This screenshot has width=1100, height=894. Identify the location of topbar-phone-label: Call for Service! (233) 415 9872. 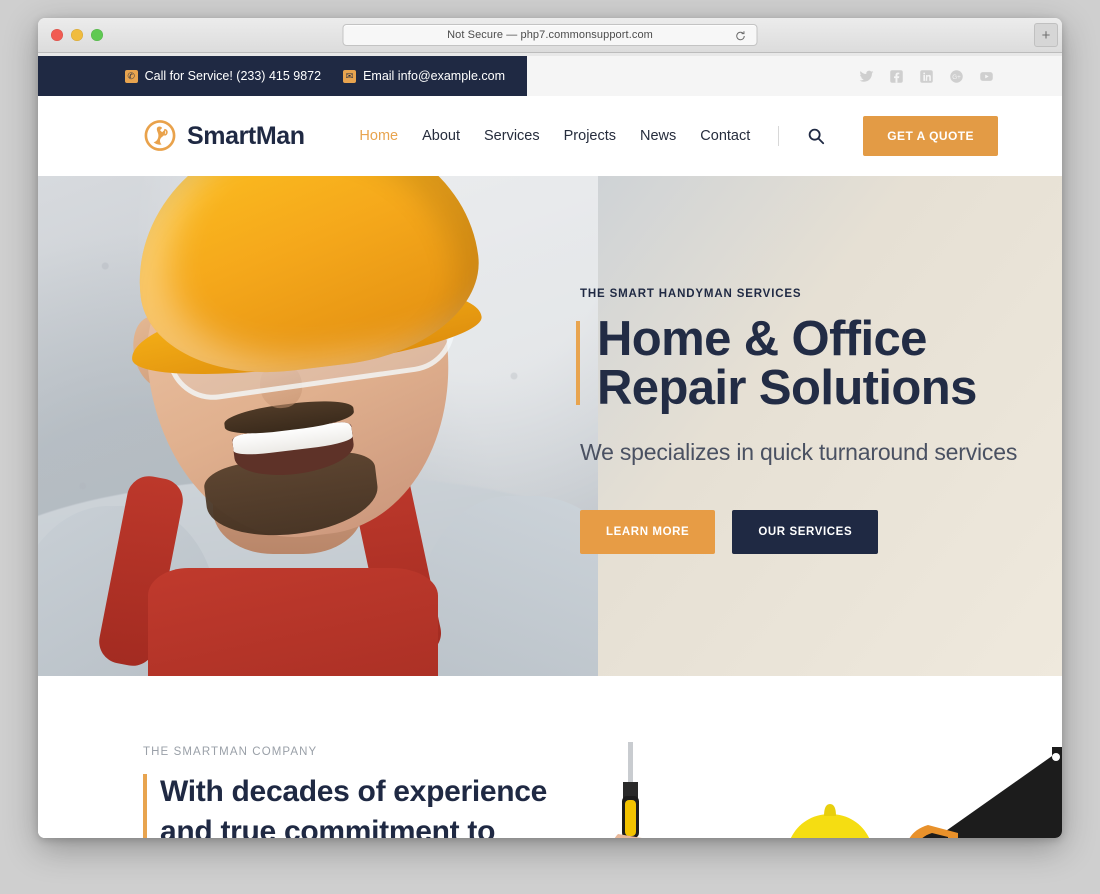
(233, 76).